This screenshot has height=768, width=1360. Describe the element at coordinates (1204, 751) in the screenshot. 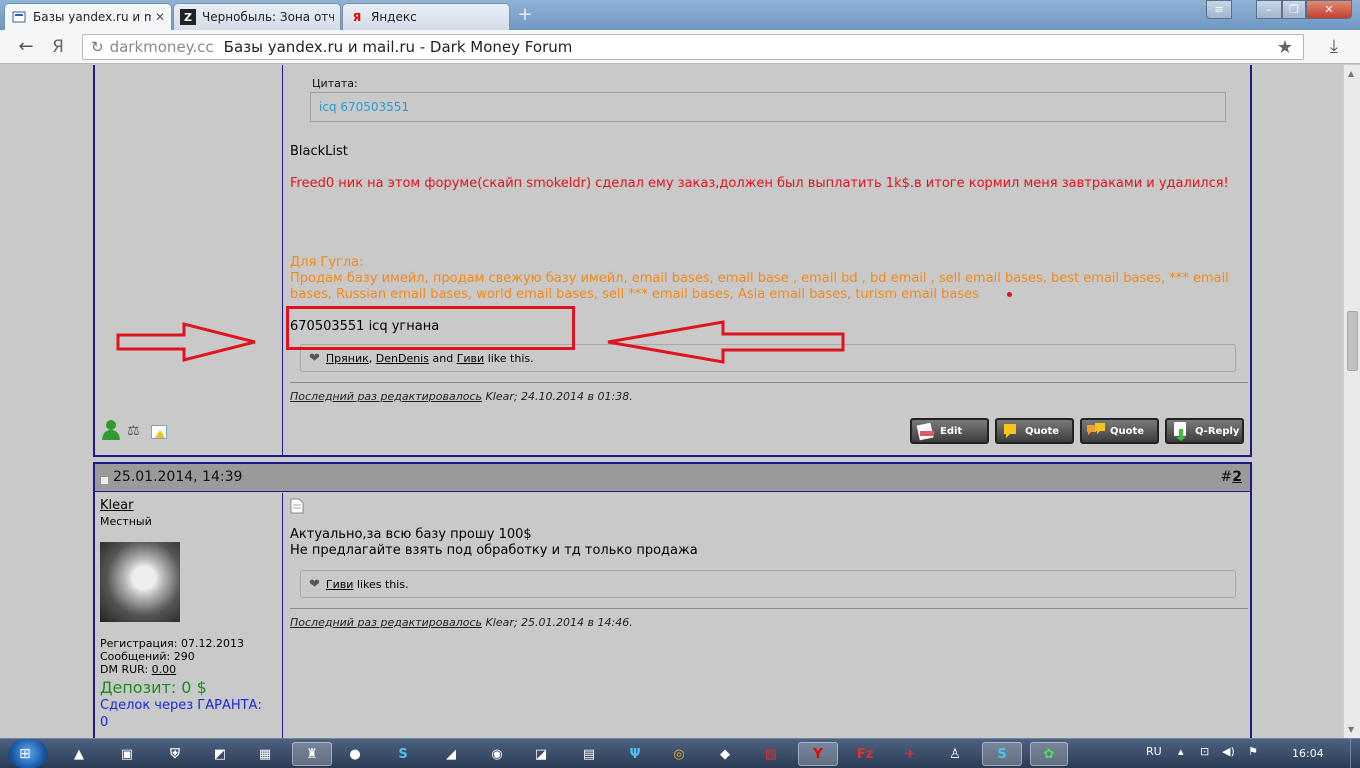

I see `network-icon: ⊡` at that location.